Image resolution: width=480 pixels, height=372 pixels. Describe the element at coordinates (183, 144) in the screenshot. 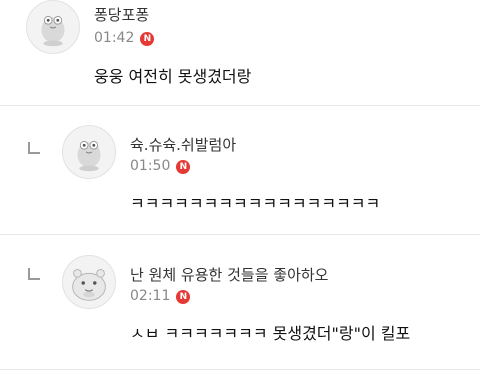

I see `comment-nickname: 슉.슈슉.쉬발럼아` at that location.